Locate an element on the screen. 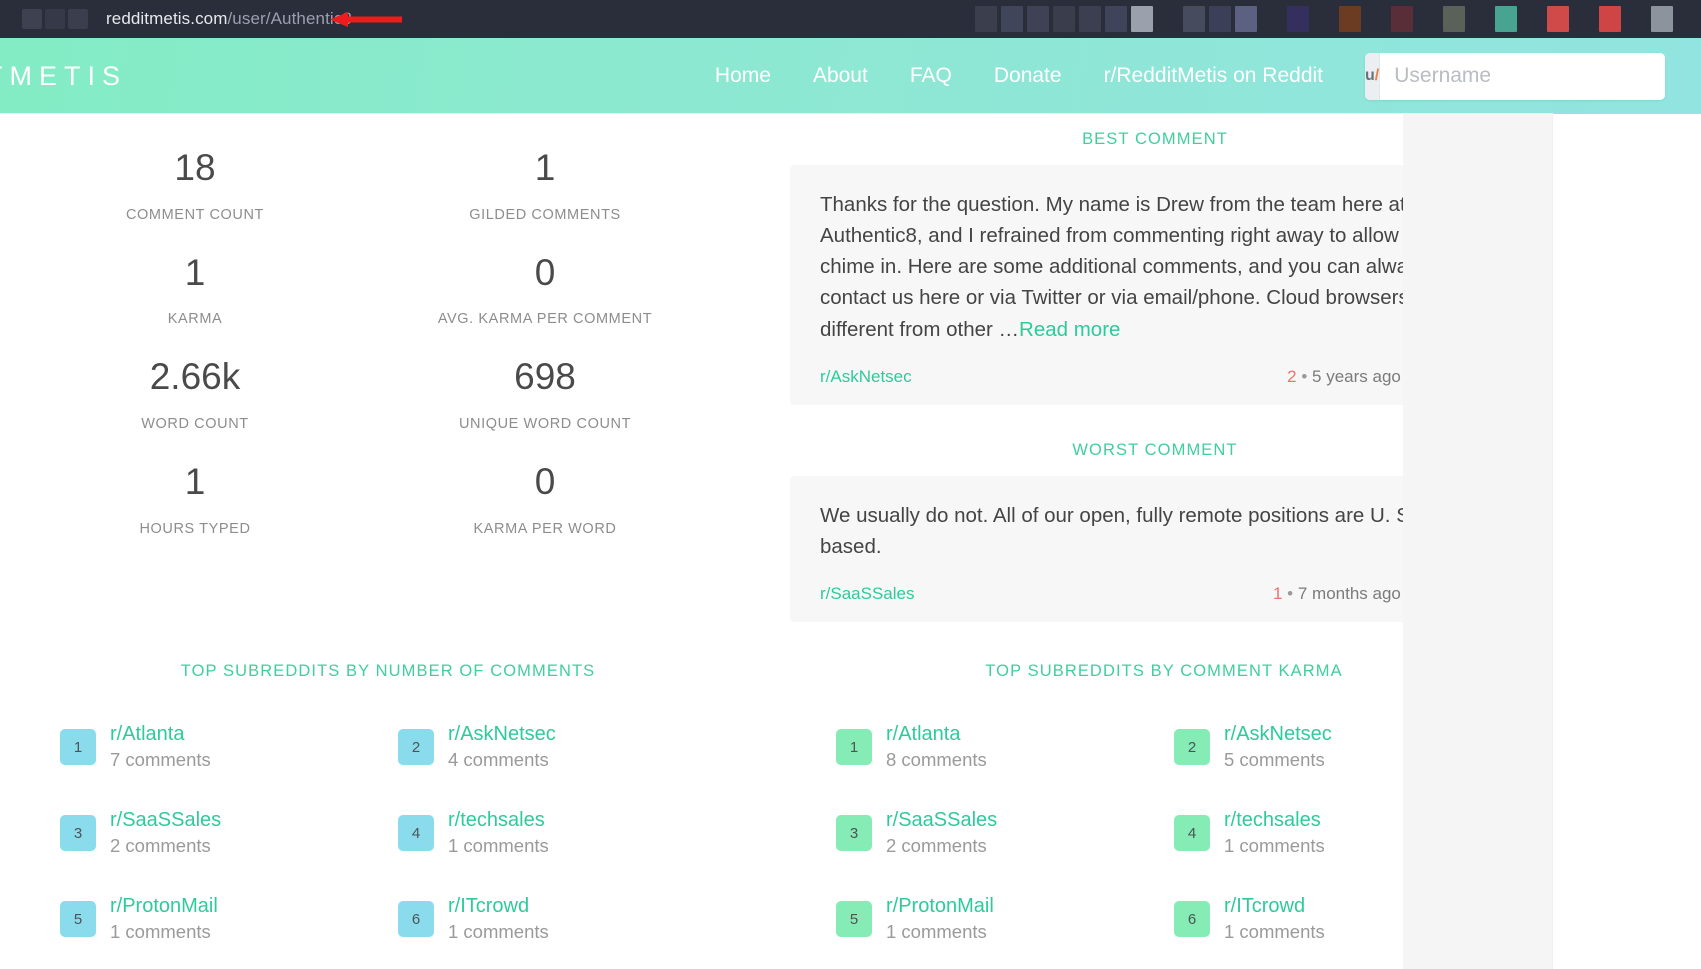 The height and width of the screenshot is (969, 1701). stat-value: 0 is located at coordinates (545, 482).